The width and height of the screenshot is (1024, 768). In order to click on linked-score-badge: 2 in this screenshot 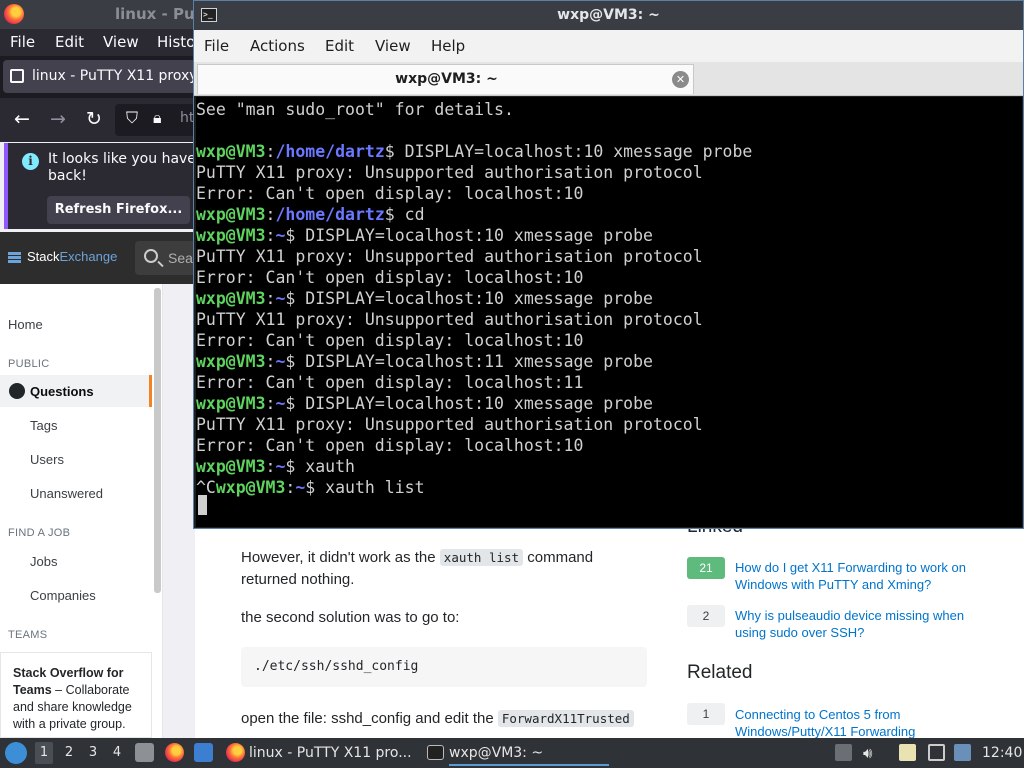, I will do `click(706, 616)`.